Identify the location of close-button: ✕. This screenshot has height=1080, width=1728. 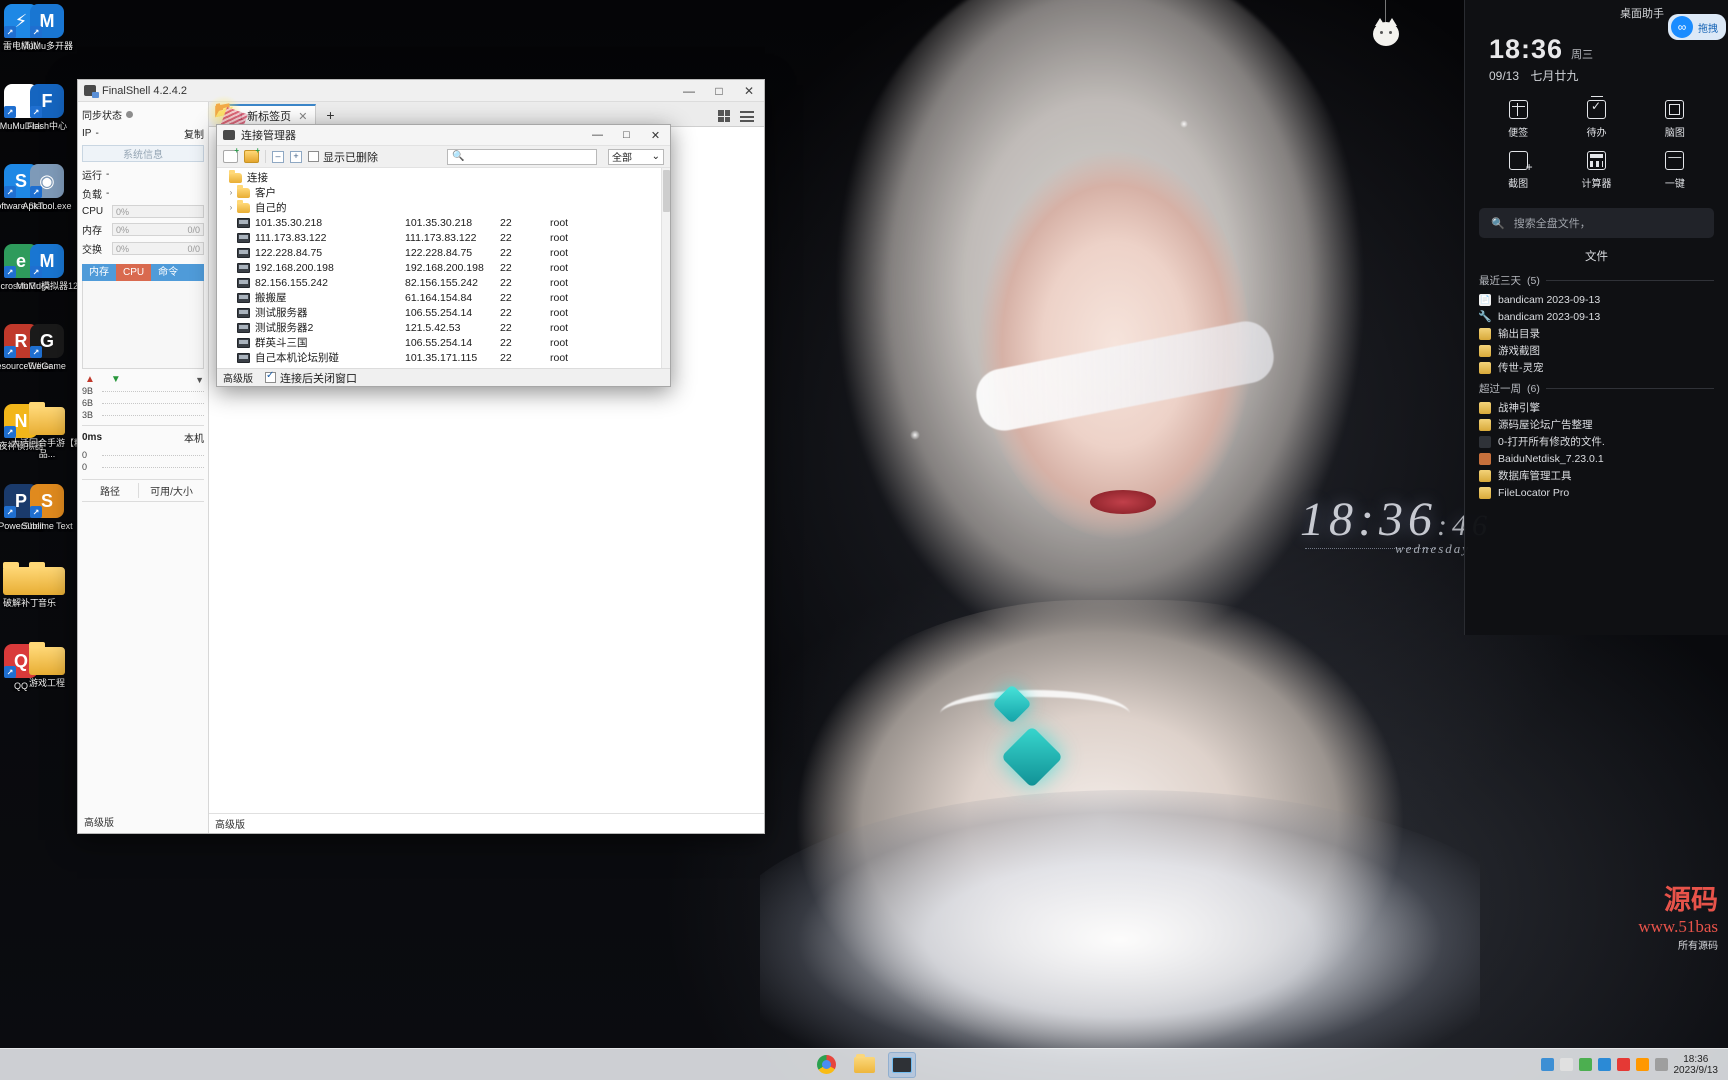
(749, 91).